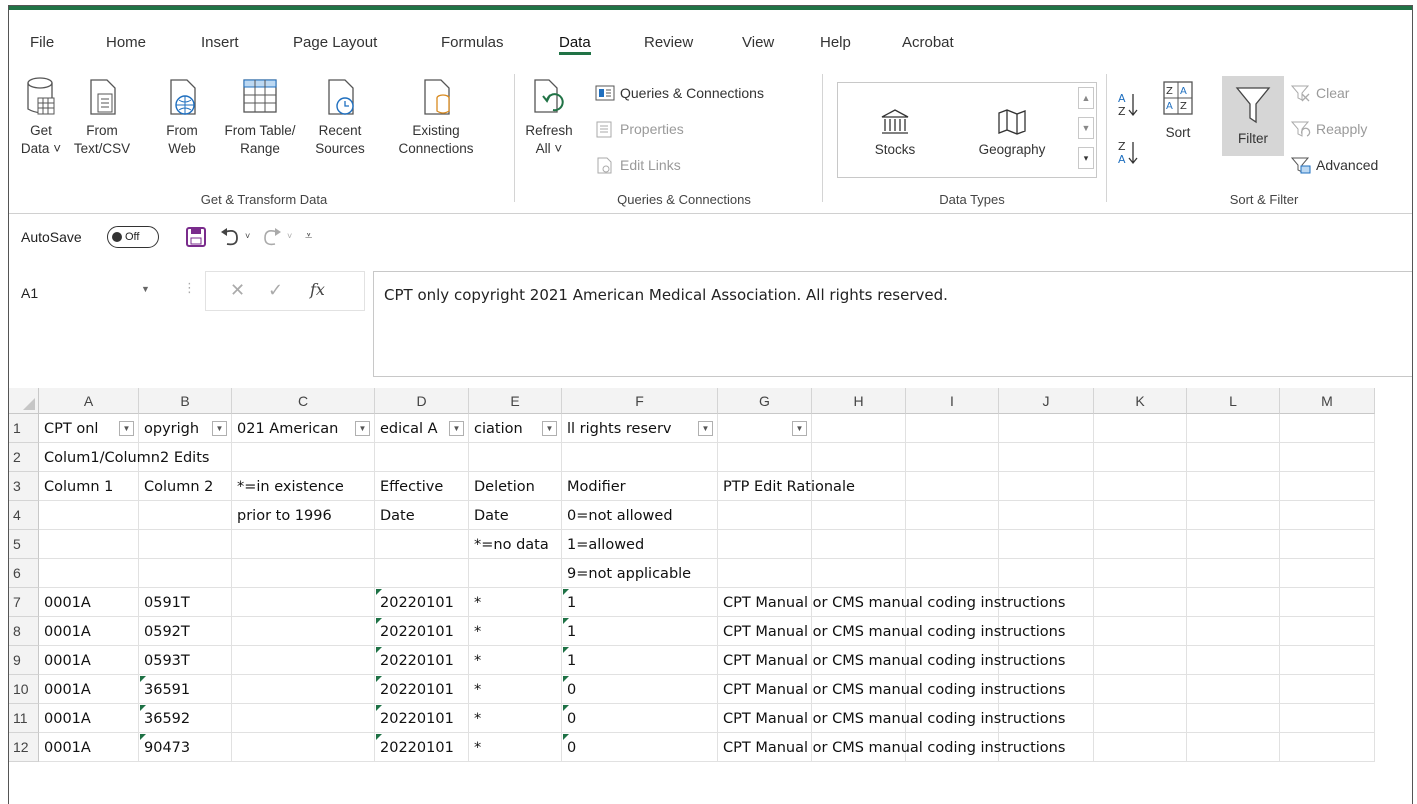  What do you see at coordinates (275, 290) in the screenshot?
I see `enter-icon: ✓` at bounding box center [275, 290].